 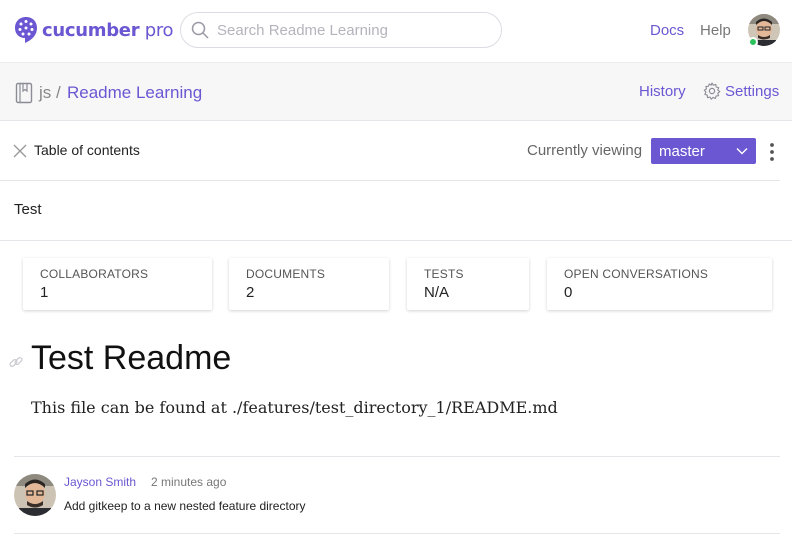 I want to click on stat-label: COLLABORATORS, so click(x=94, y=274).